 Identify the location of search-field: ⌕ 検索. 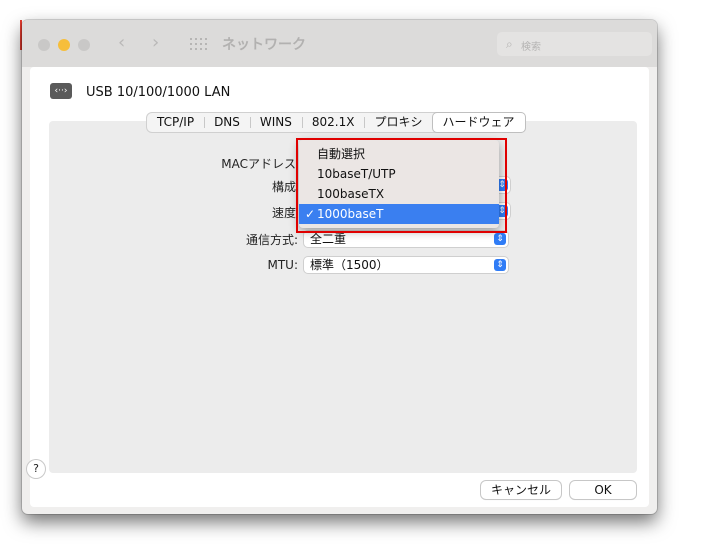
(574, 44).